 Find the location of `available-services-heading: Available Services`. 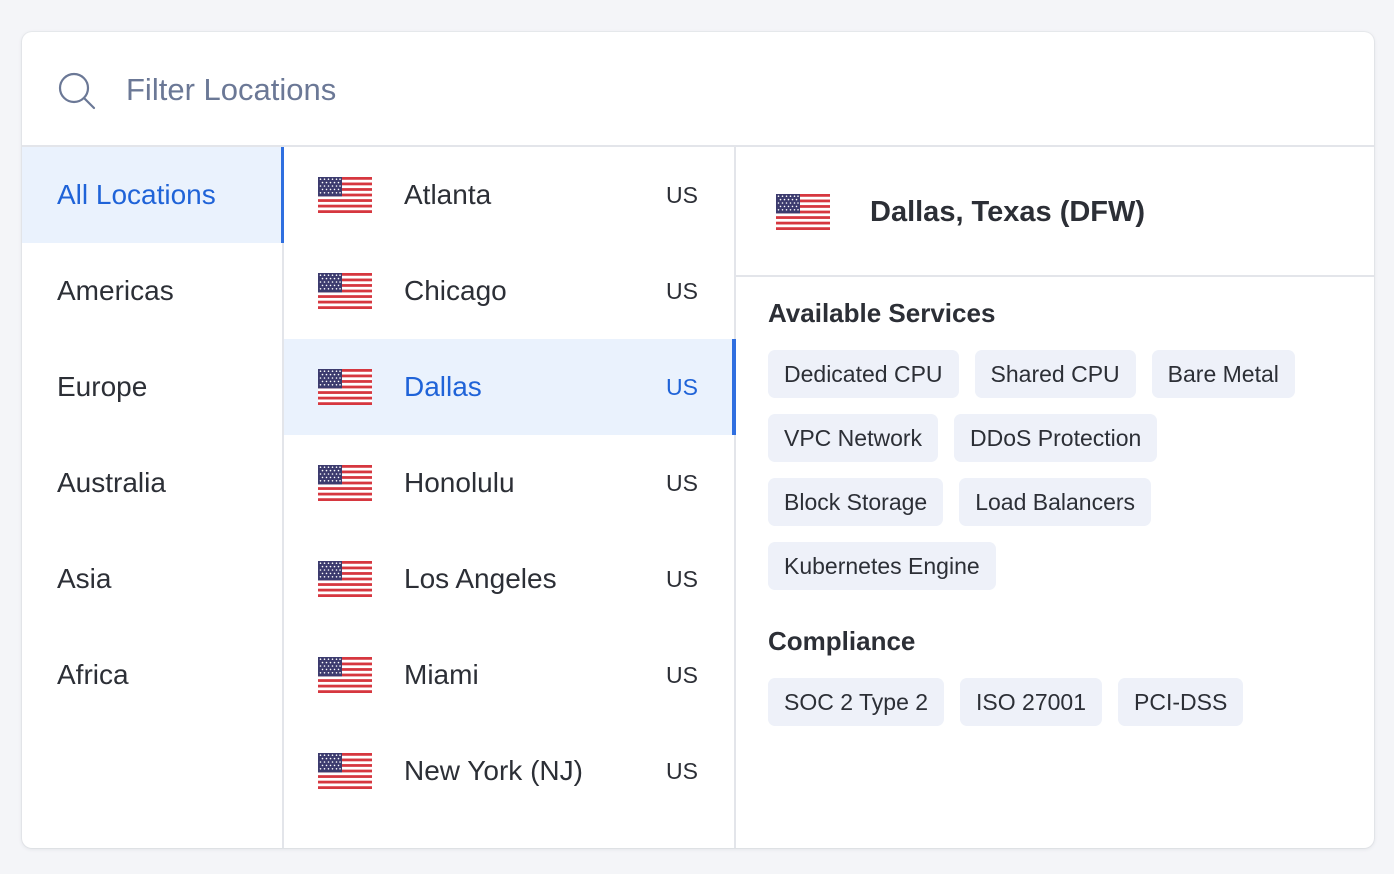

available-services-heading: Available Services is located at coordinates (882, 313).